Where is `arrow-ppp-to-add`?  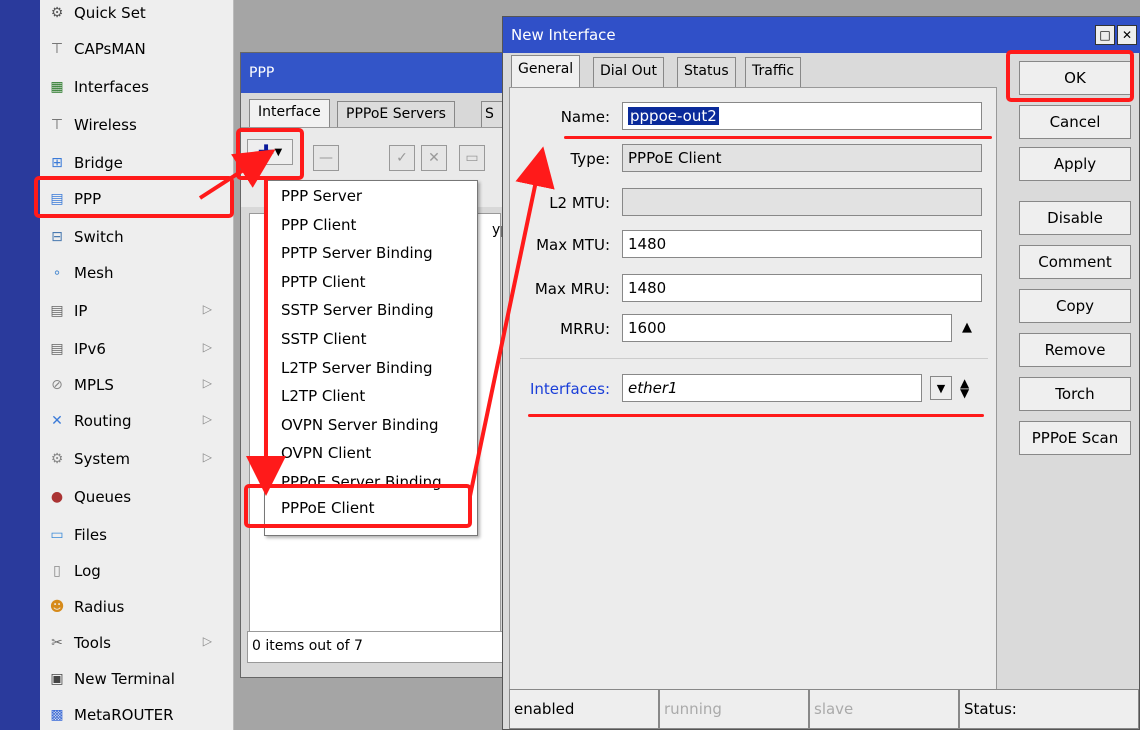
arrow-ppp-to-add is located at coordinates (237, 174).